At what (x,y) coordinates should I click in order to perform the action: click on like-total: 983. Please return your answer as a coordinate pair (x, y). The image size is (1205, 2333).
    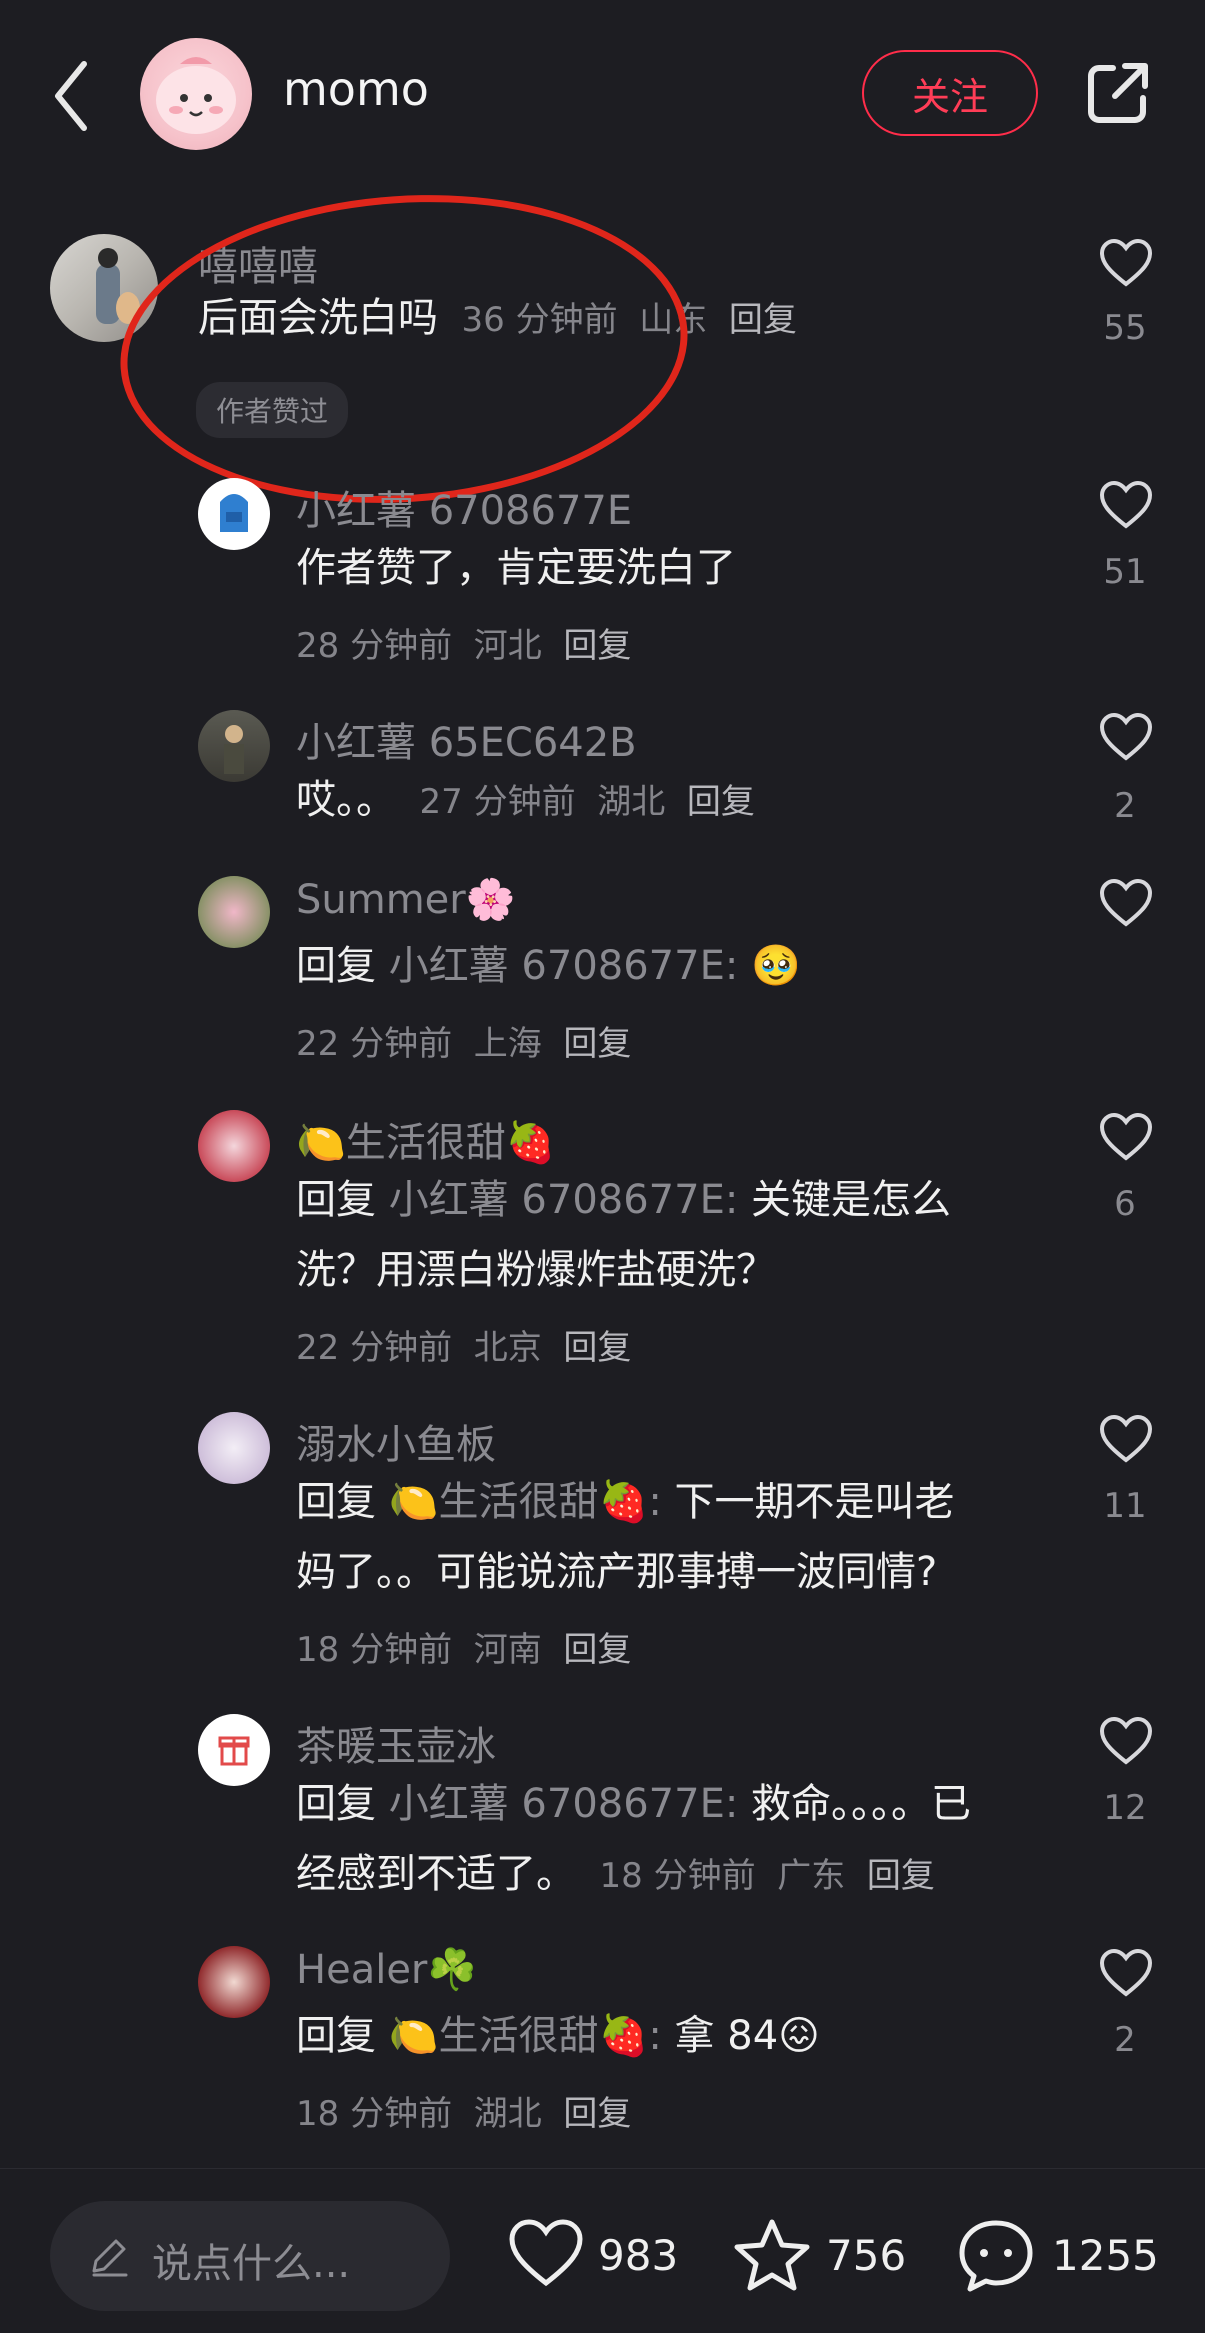
    Looking at the image, I should click on (638, 2255).